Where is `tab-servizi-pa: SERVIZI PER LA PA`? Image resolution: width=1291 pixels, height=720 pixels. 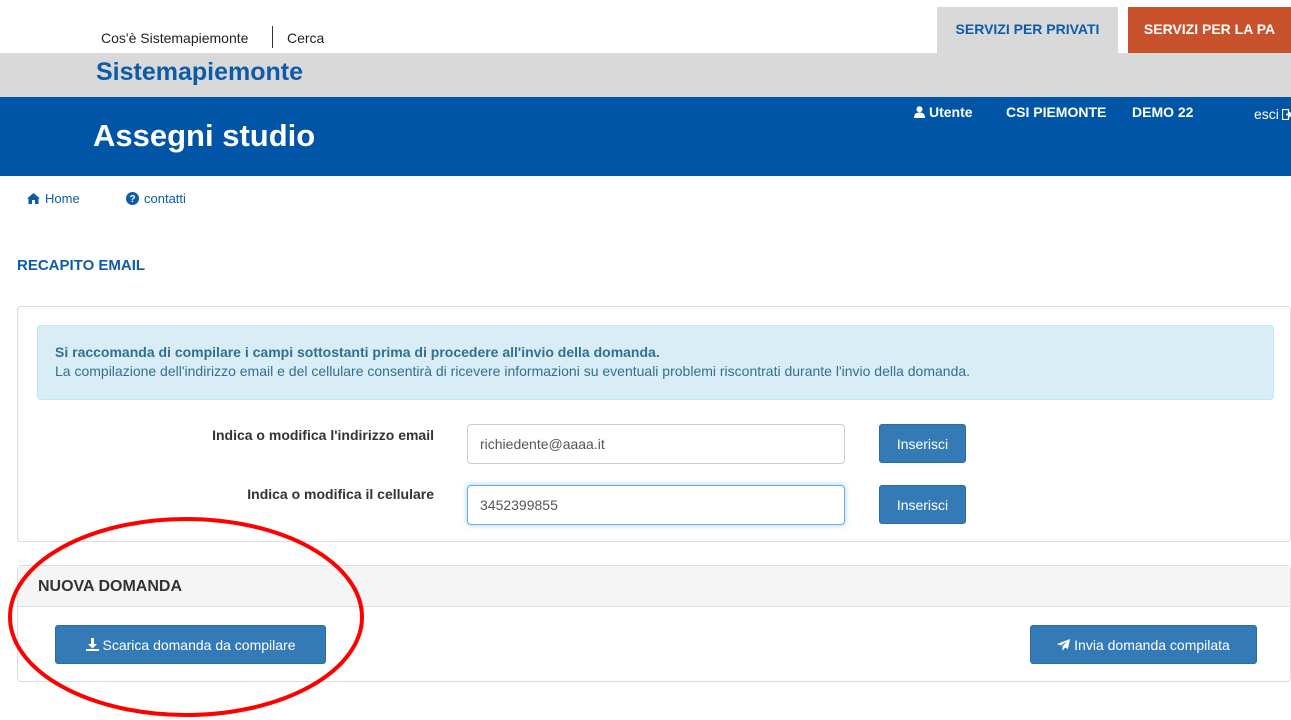 tab-servizi-pa: SERVIZI PER LA PA is located at coordinates (1209, 30).